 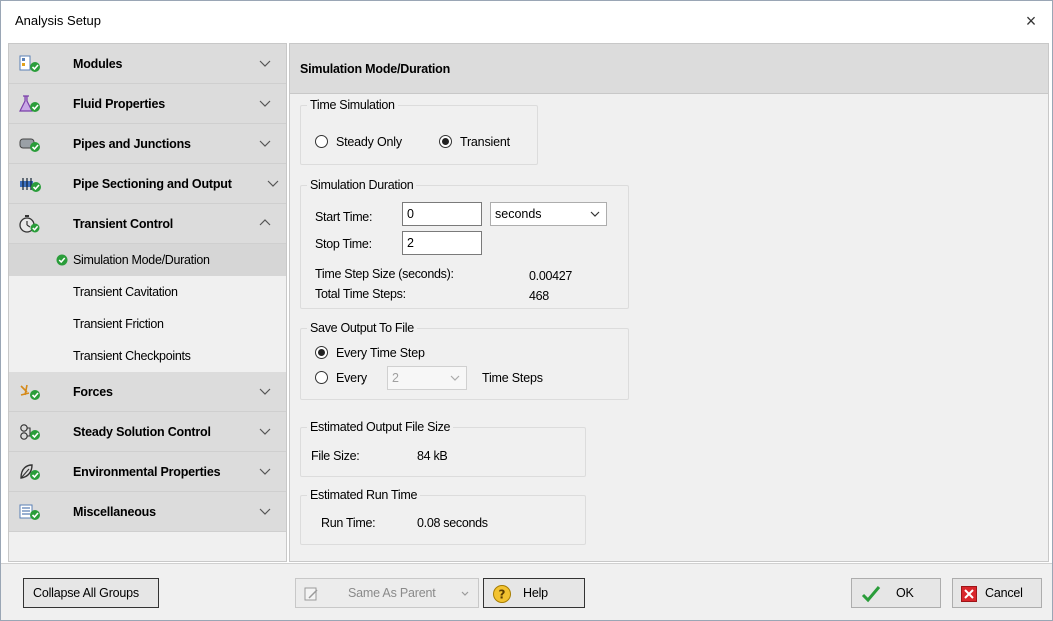 I want to click on sidebar-item-transient-friction: Transient Friction, so click(x=147, y=324).